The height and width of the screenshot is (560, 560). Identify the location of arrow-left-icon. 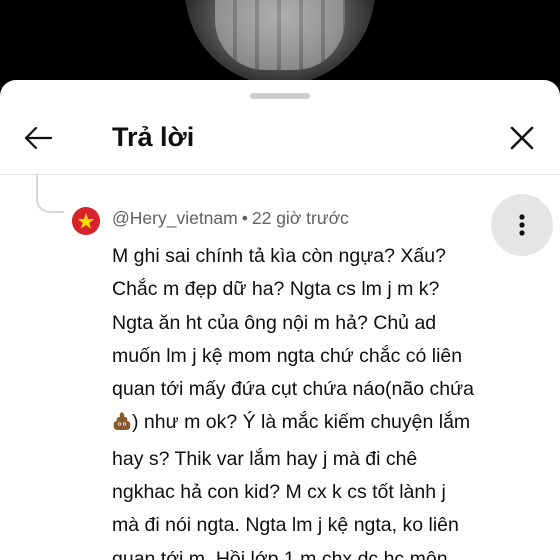
(38, 138).